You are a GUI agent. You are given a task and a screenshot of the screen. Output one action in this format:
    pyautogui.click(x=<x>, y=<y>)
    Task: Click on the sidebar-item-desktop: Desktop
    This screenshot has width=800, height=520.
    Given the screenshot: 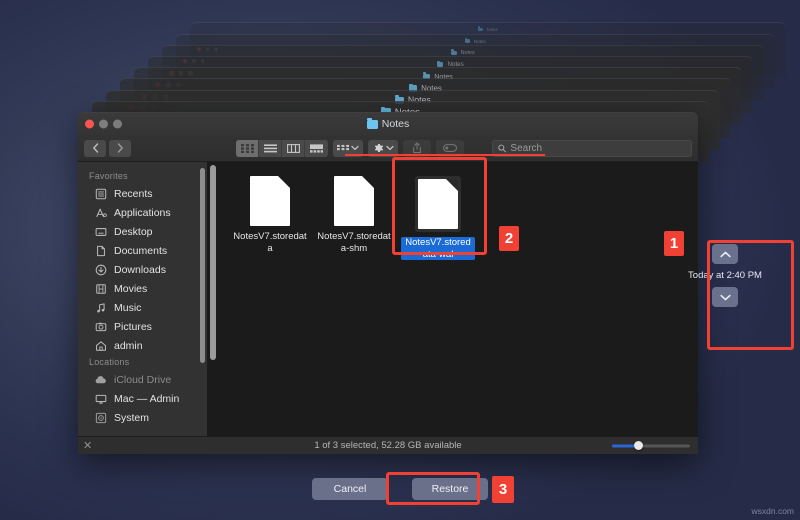 What is the action you would take?
    pyautogui.click(x=142, y=231)
    